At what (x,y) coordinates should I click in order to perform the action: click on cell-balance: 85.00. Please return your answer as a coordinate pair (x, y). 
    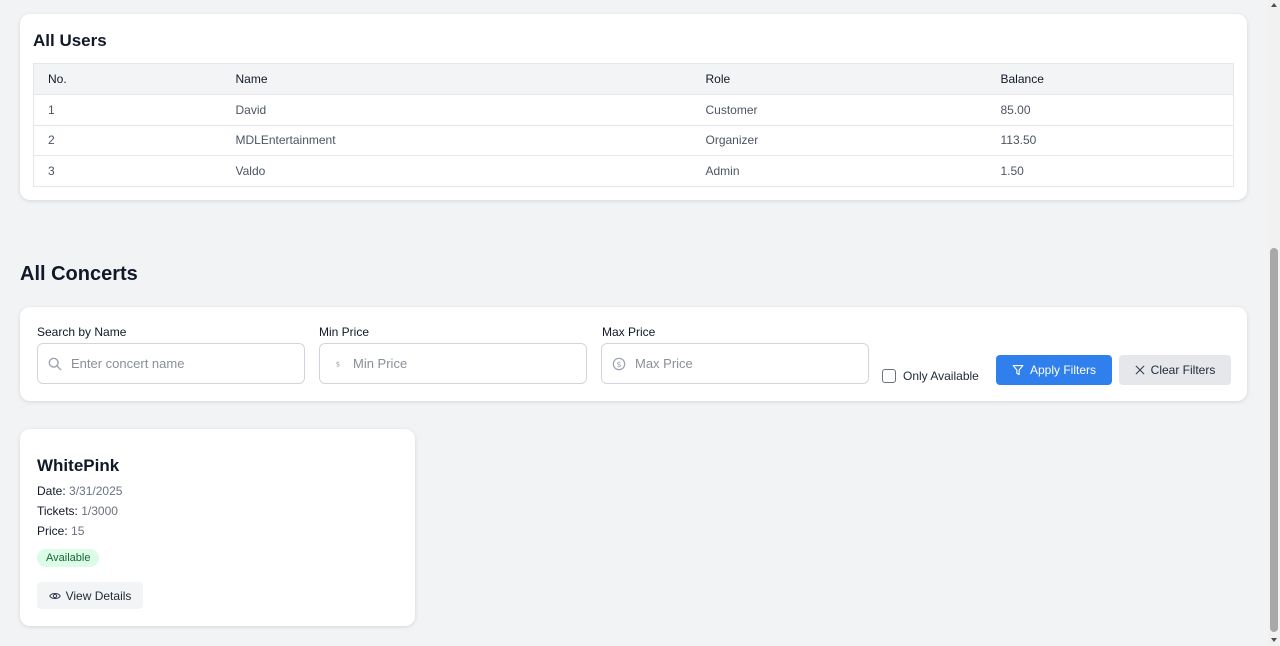
    Looking at the image, I should click on (1110, 110).